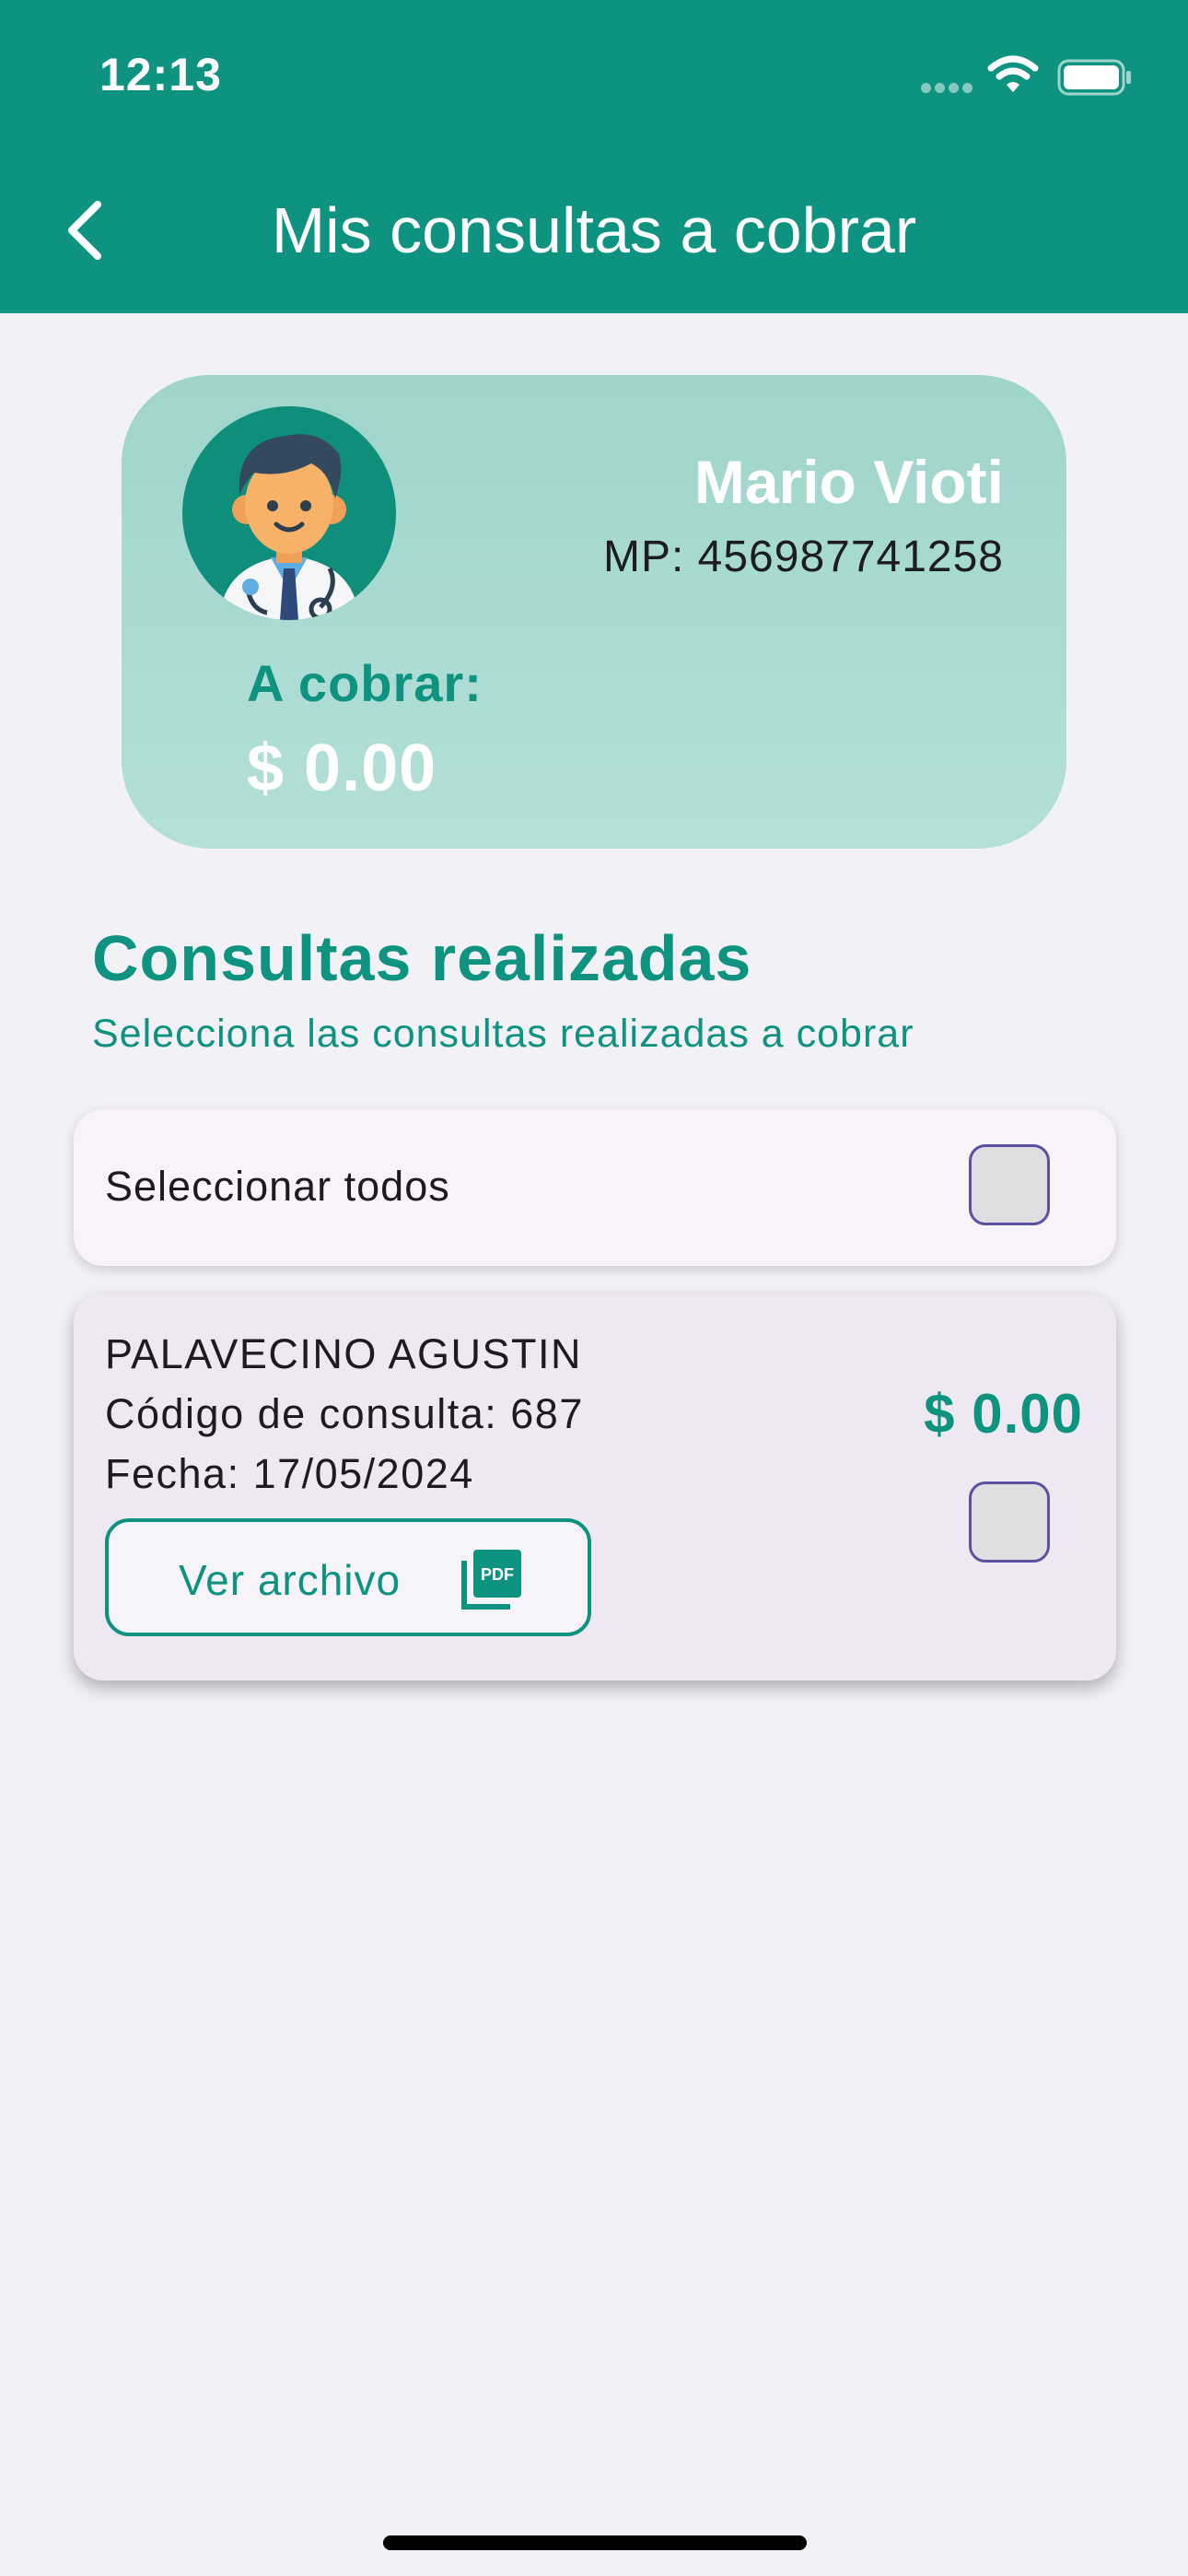 The image size is (1188, 2576). I want to click on doctor-mp-number: MP: 456987741258, so click(803, 557).